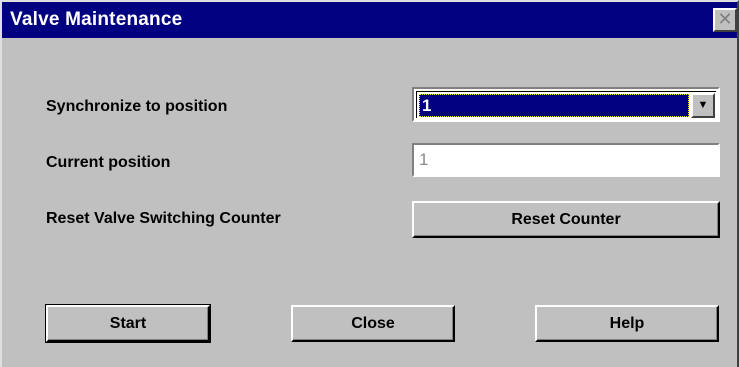 Image resolution: width=739 pixels, height=367 pixels. I want to click on dropdown-selected-value: 1, so click(554, 105).